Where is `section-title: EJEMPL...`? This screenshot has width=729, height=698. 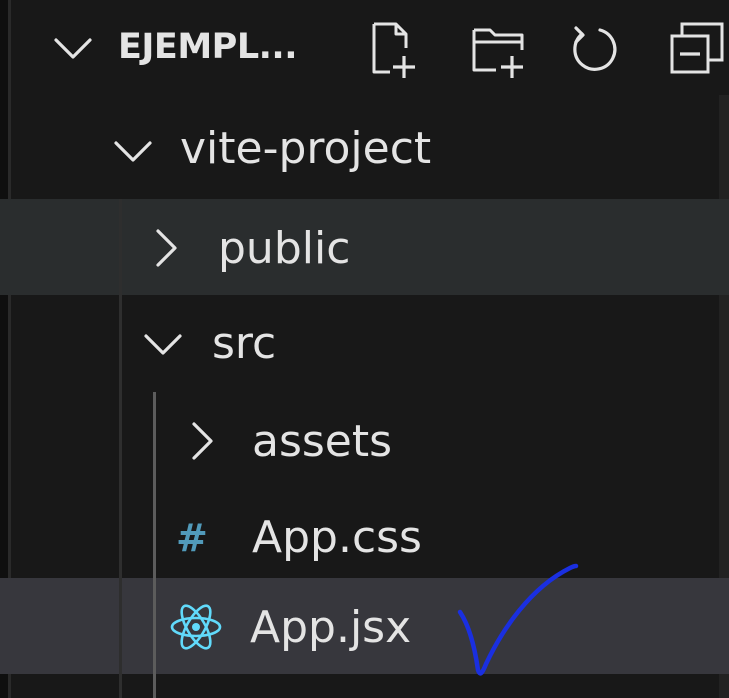 section-title: EJEMPL... is located at coordinates (208, 47).